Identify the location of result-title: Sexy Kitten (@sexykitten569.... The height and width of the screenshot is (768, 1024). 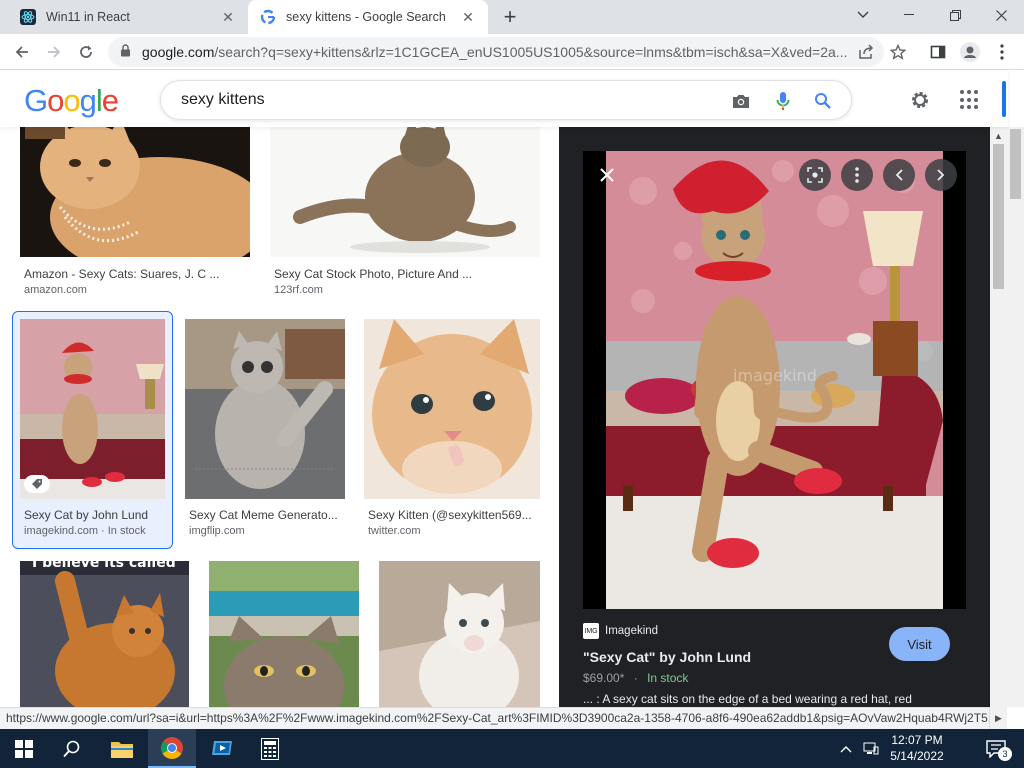
(452, 515).